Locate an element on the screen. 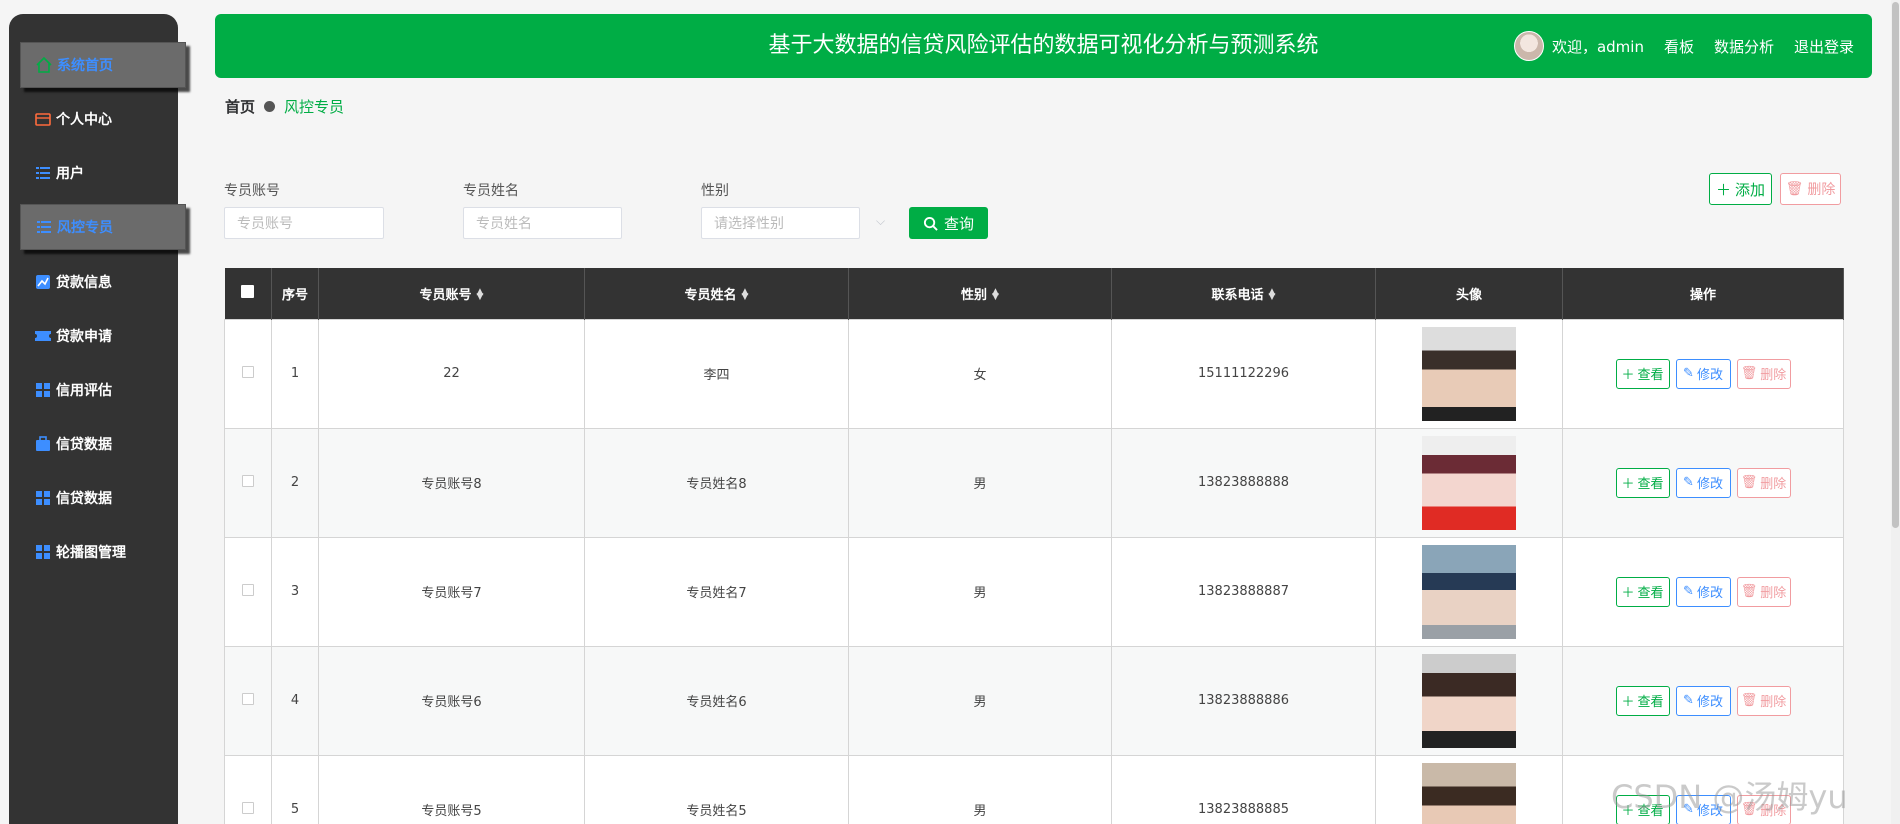 This screenshot has width=1900, height=824. sidebar-item-10: 轮播图管理 is located at coordinates (107, 552).